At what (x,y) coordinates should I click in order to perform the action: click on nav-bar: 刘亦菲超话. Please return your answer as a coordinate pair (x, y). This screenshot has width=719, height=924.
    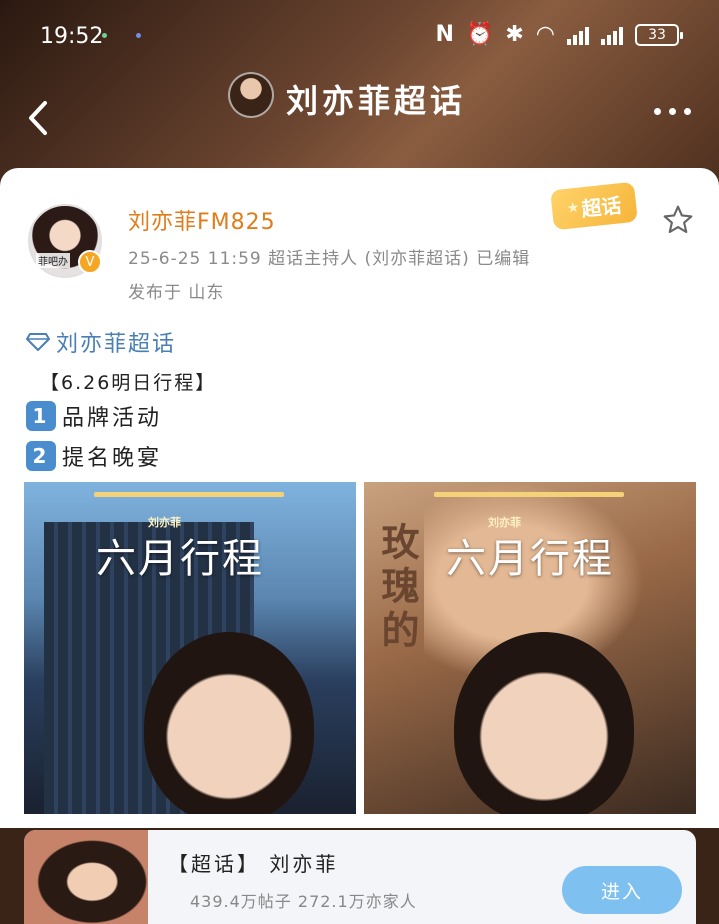
    Looking at the image, I should click on (359, 115).